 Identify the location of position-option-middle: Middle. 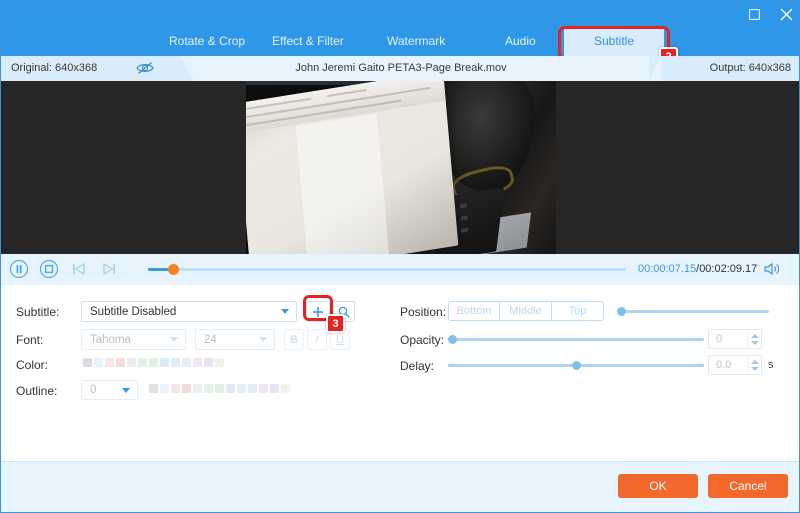
(526, 311).